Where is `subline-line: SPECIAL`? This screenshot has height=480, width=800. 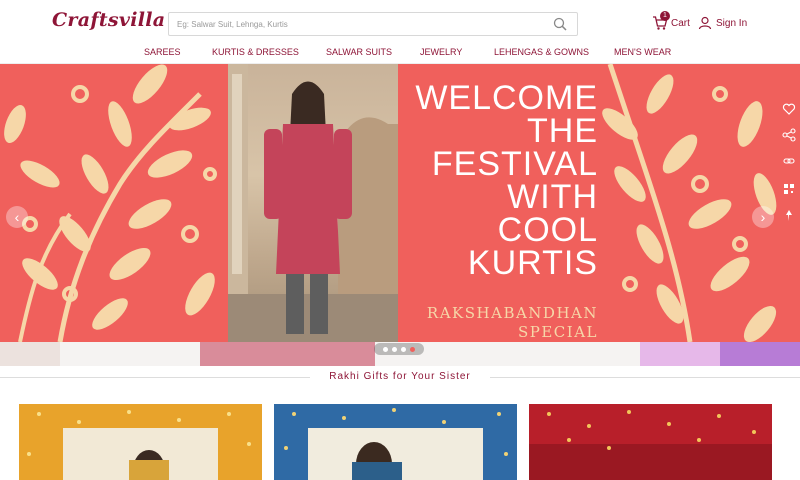
subline-line: SPECIAL is located at coordinates (557, 332).